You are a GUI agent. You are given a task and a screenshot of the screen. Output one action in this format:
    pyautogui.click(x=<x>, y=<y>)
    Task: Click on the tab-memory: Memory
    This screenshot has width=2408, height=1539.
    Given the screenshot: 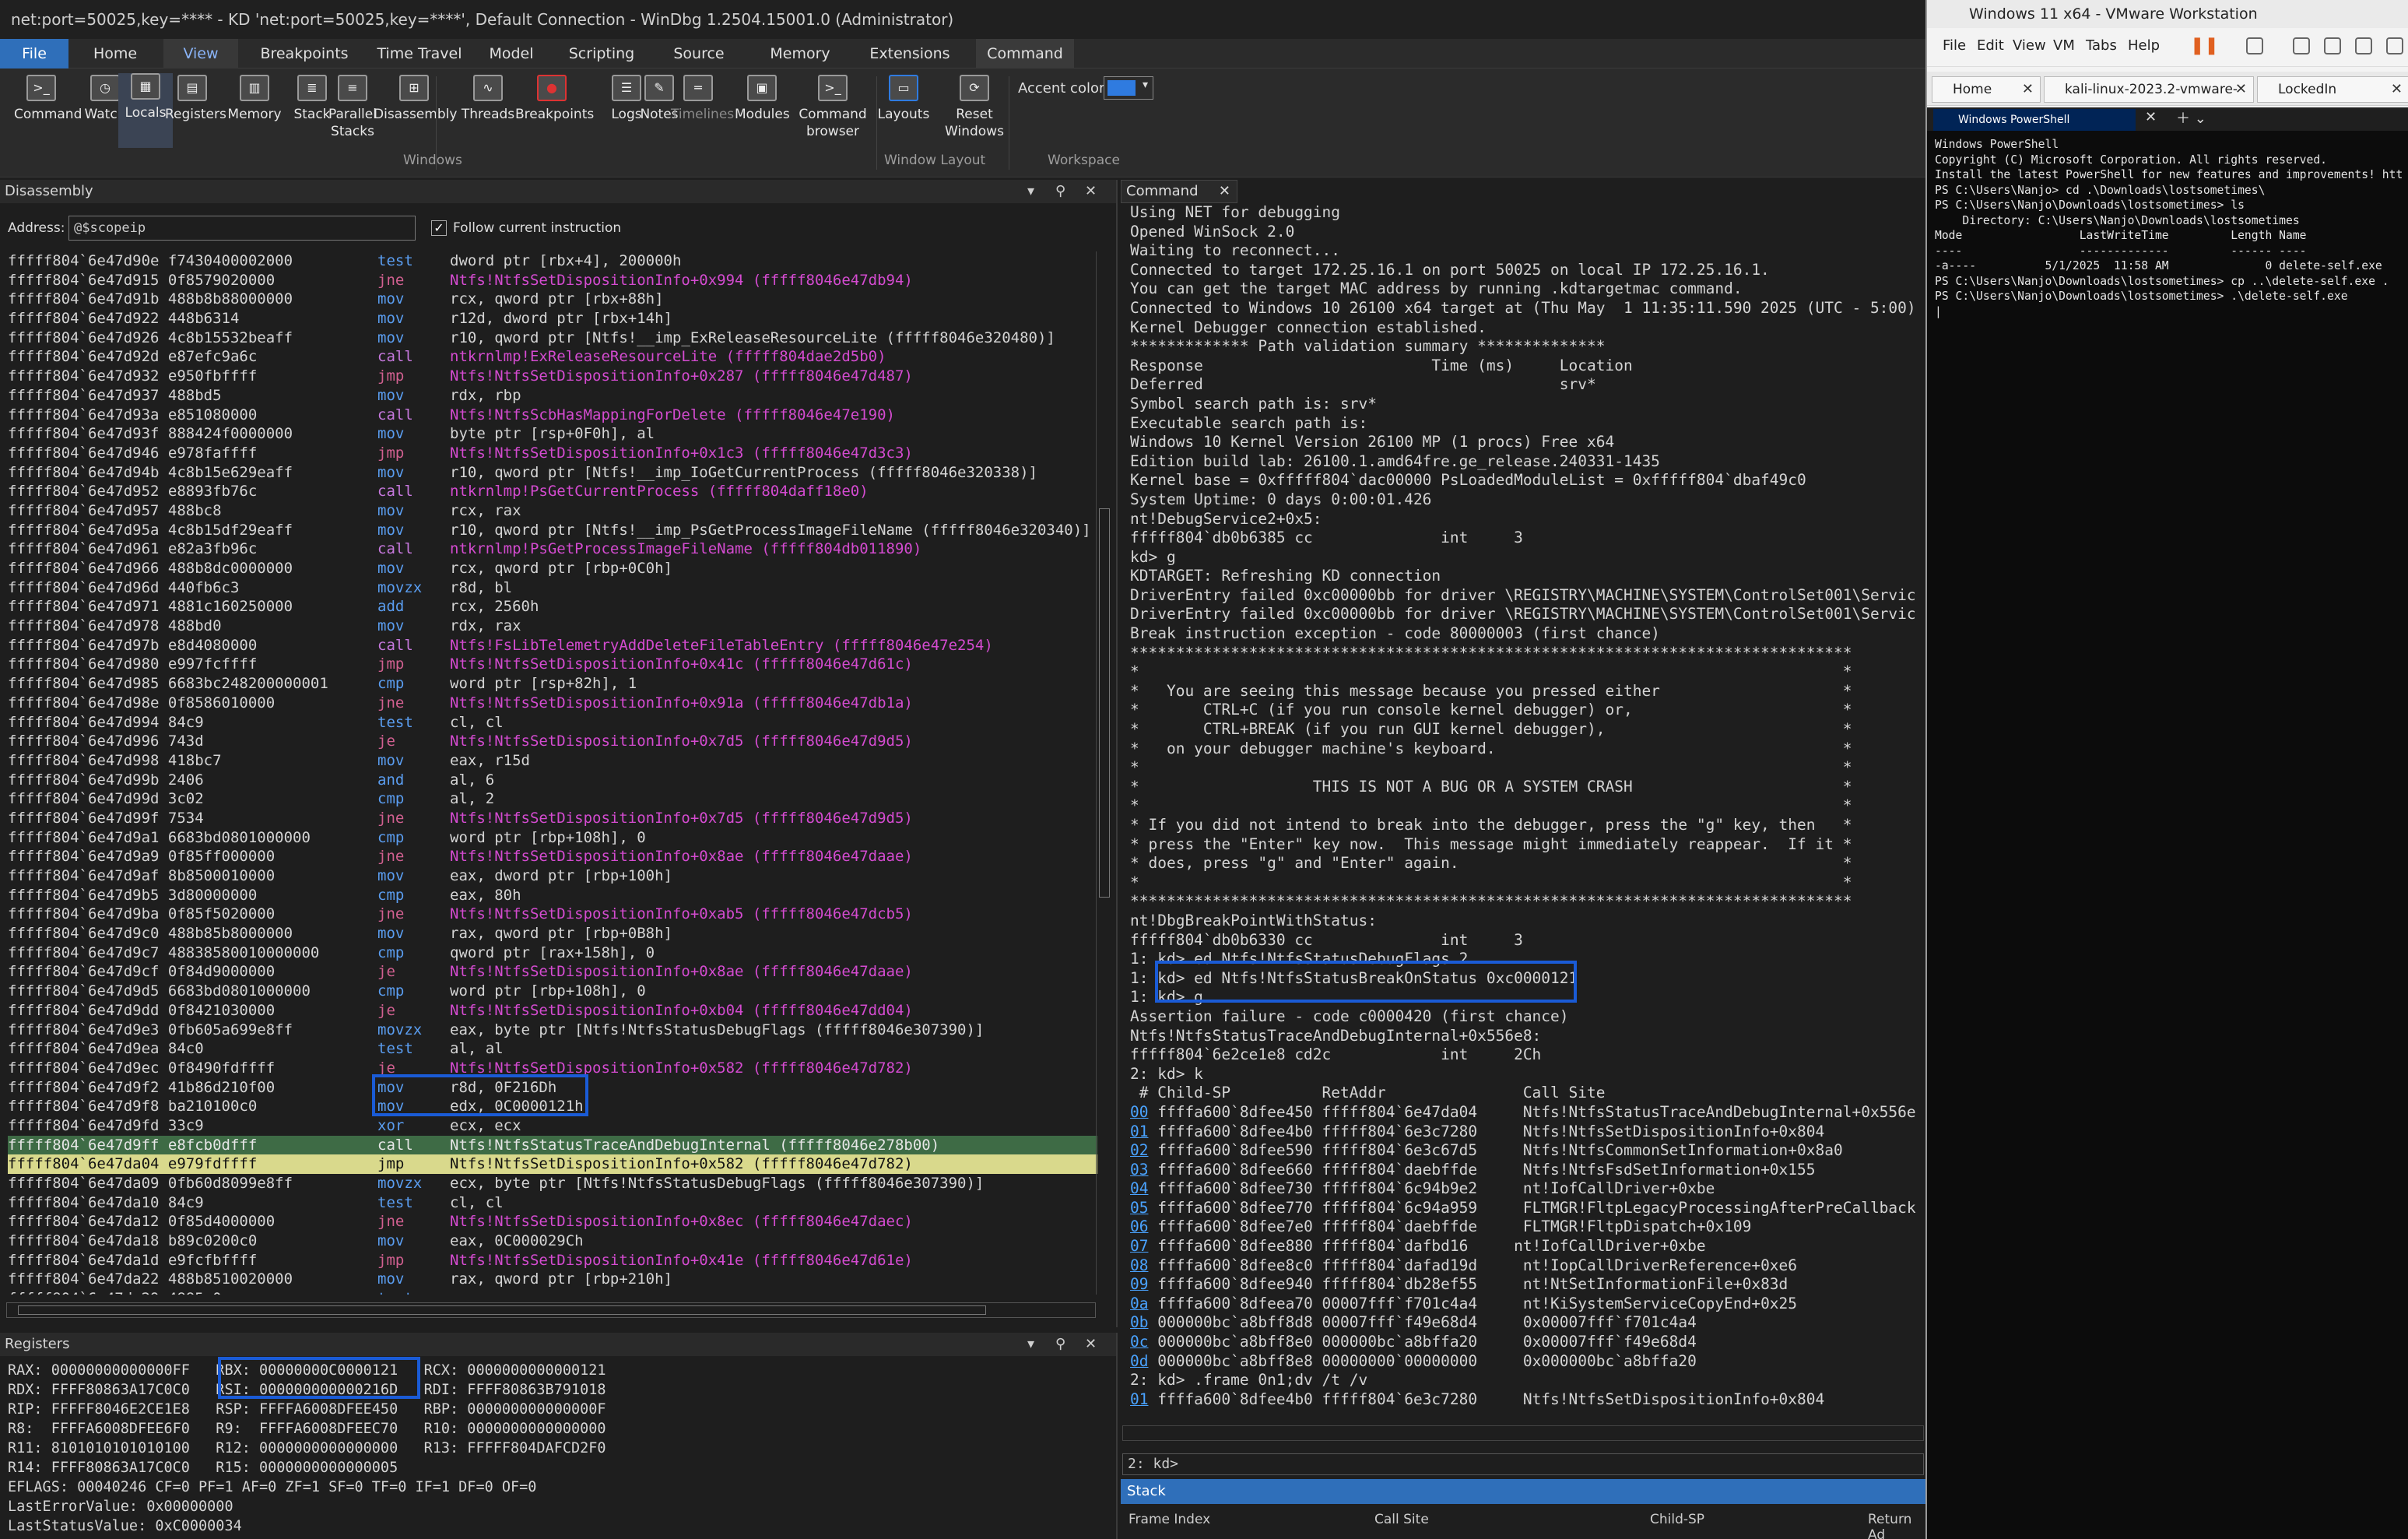 What is the action you would take?
    pyautogui.click(x=800, y=54)
    